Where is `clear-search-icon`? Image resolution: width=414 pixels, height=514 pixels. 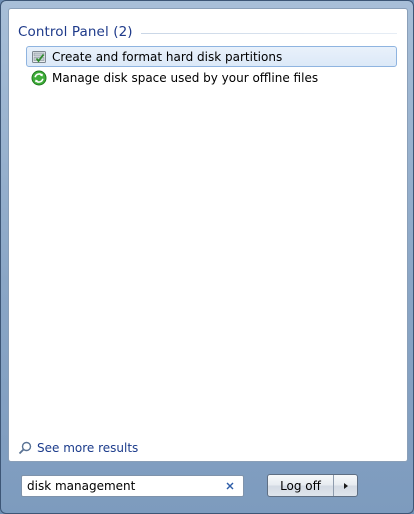
clear-search-icon is located at coordinates (230, 486).